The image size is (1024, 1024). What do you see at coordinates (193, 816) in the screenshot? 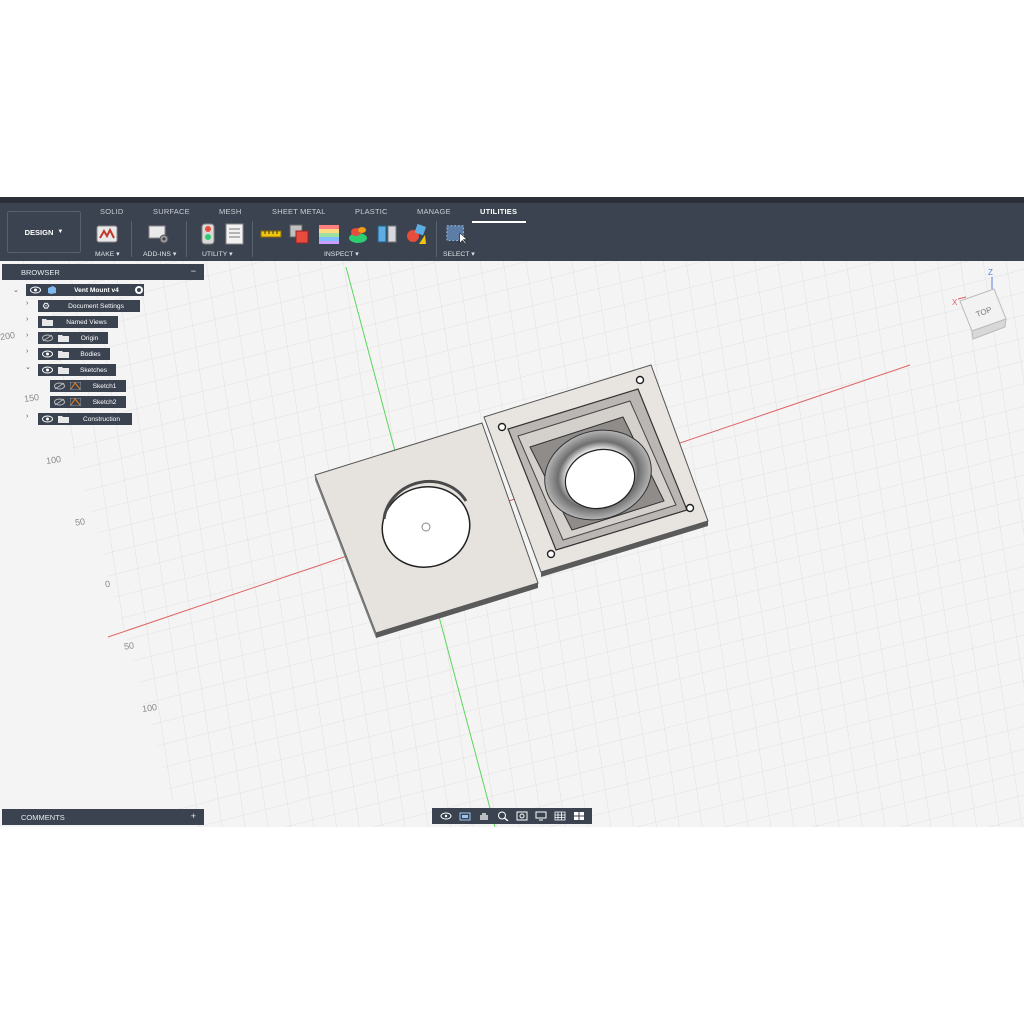
I see `add-comment-icon: +` at bounding box center [193, 816].